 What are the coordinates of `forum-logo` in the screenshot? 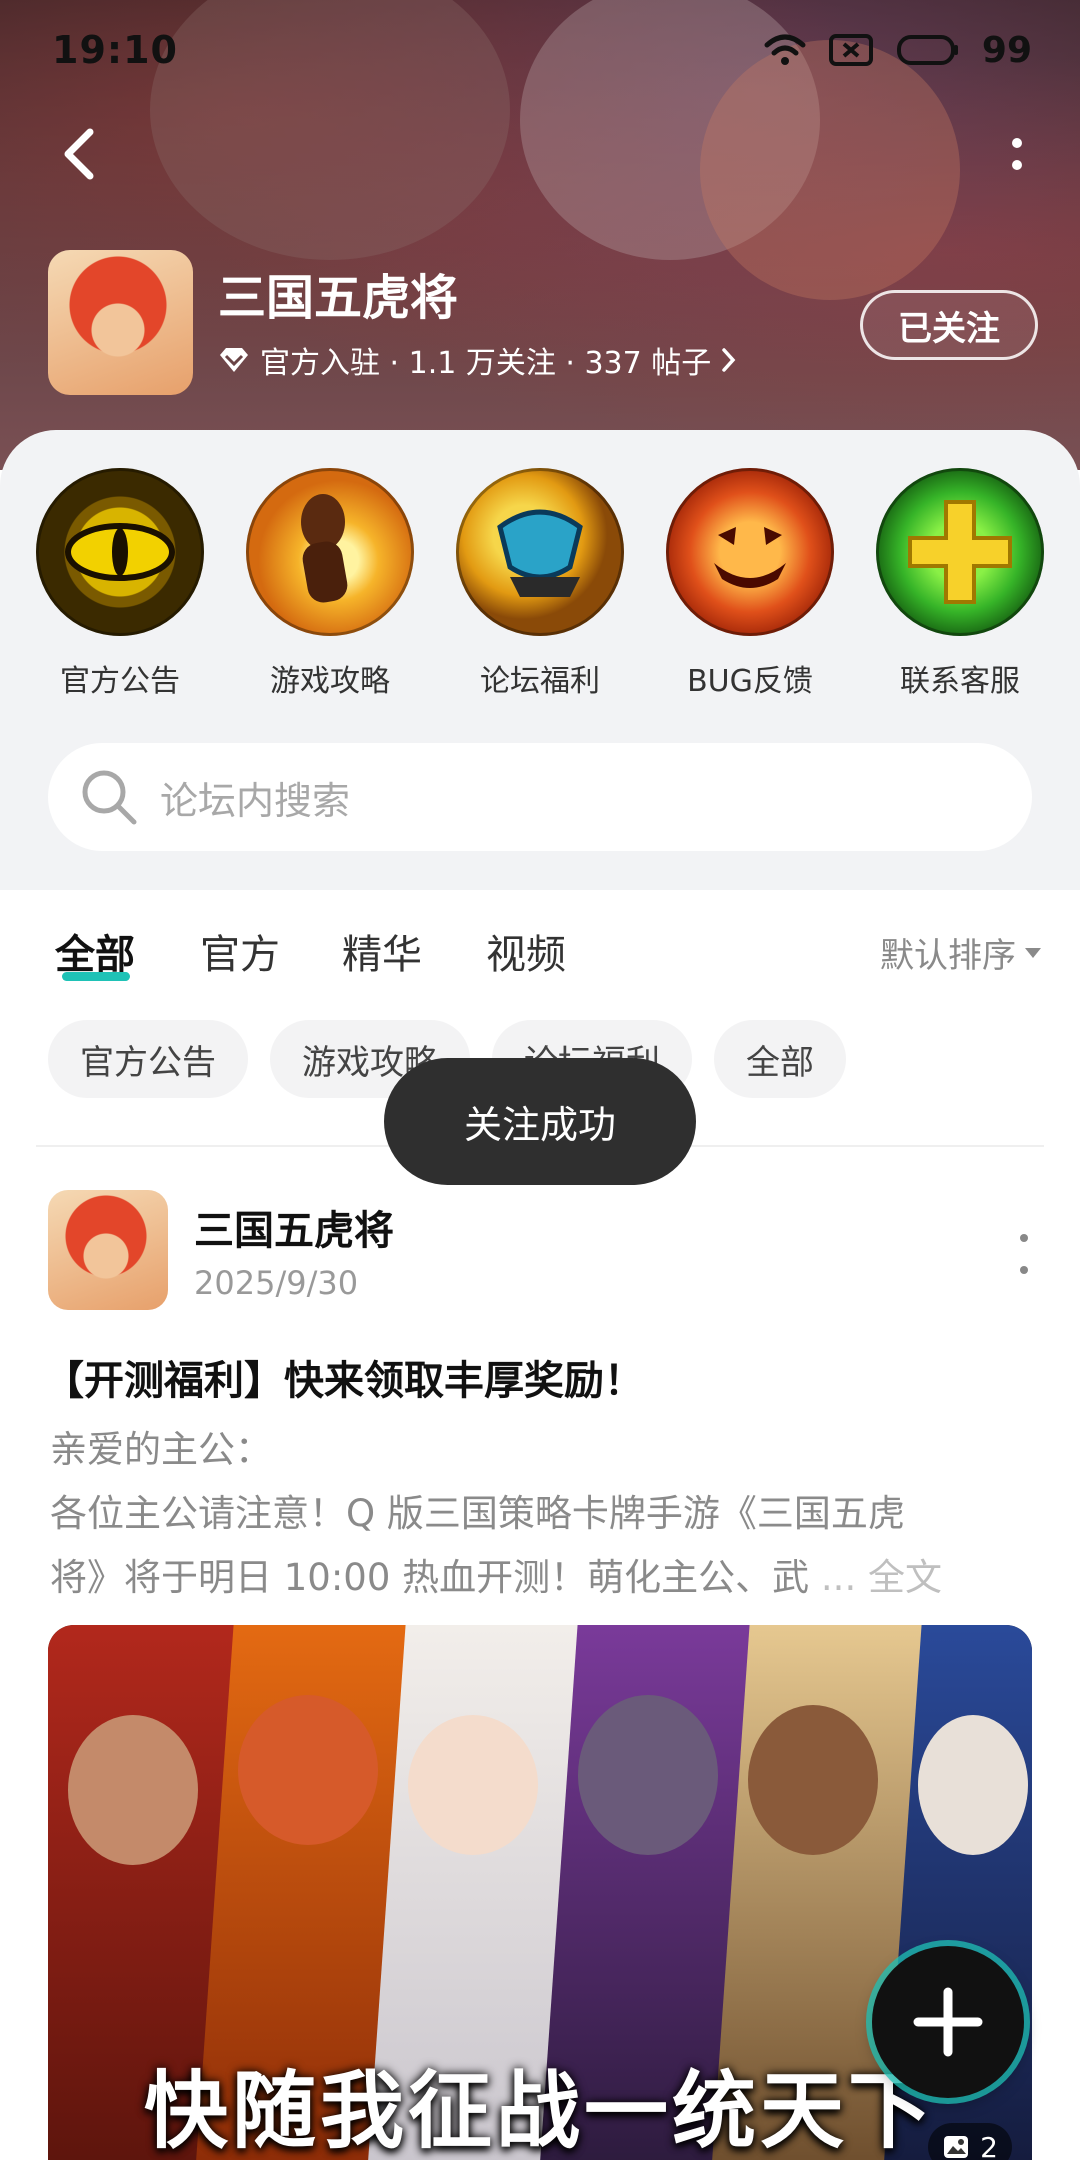 It's located at (120, 322).